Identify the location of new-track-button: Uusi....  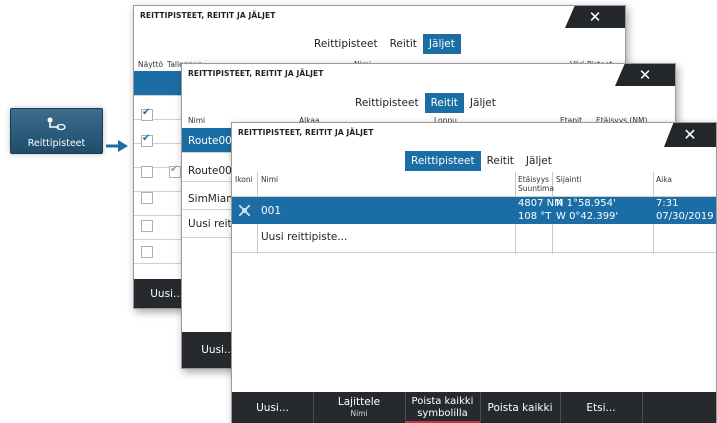
(159, 293).